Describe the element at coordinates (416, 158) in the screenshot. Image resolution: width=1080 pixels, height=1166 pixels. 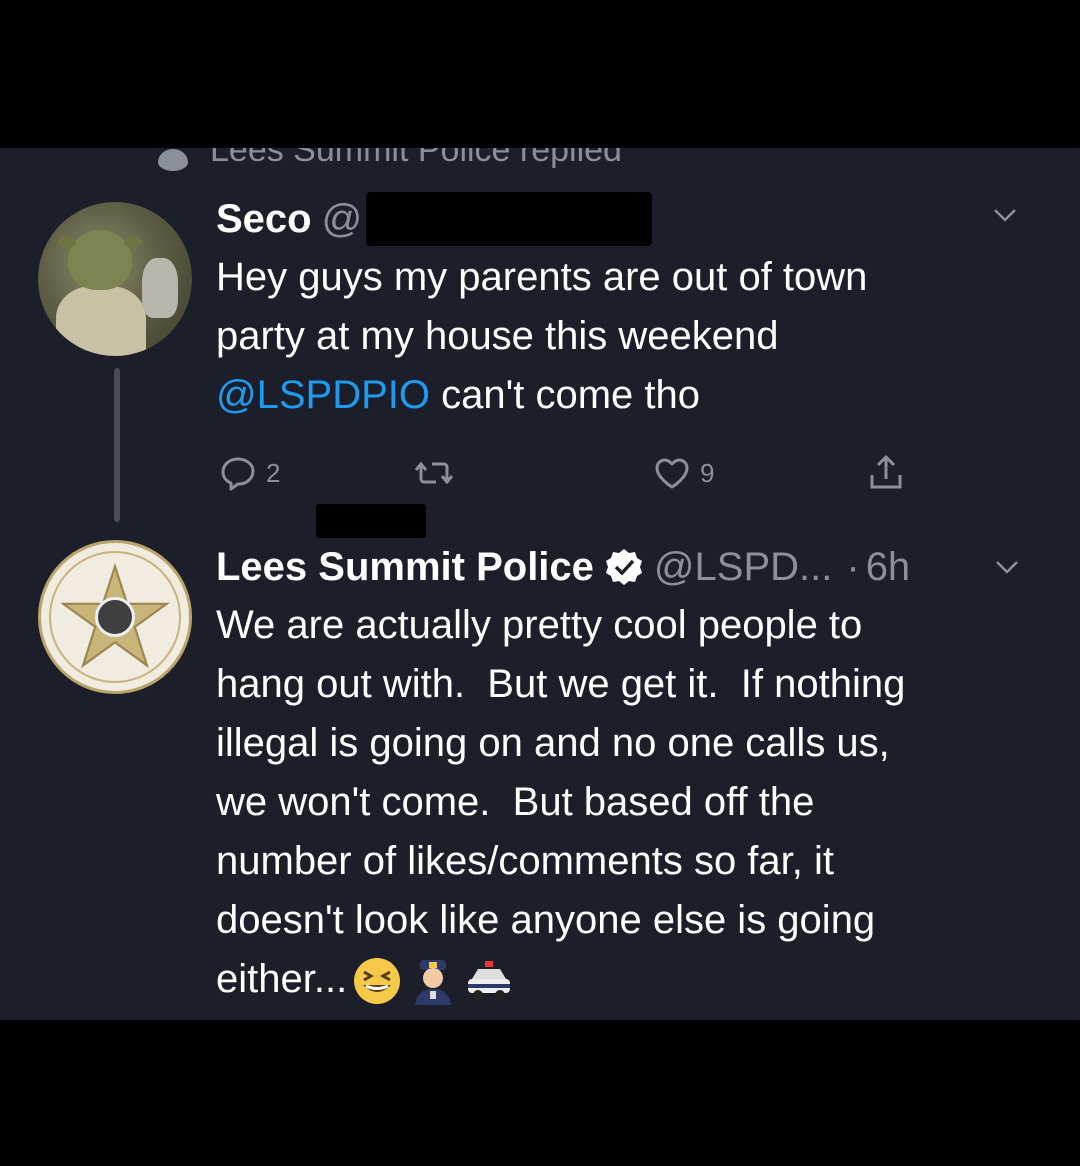
I see `replied-text: Lees Summit Police replied` at that location.